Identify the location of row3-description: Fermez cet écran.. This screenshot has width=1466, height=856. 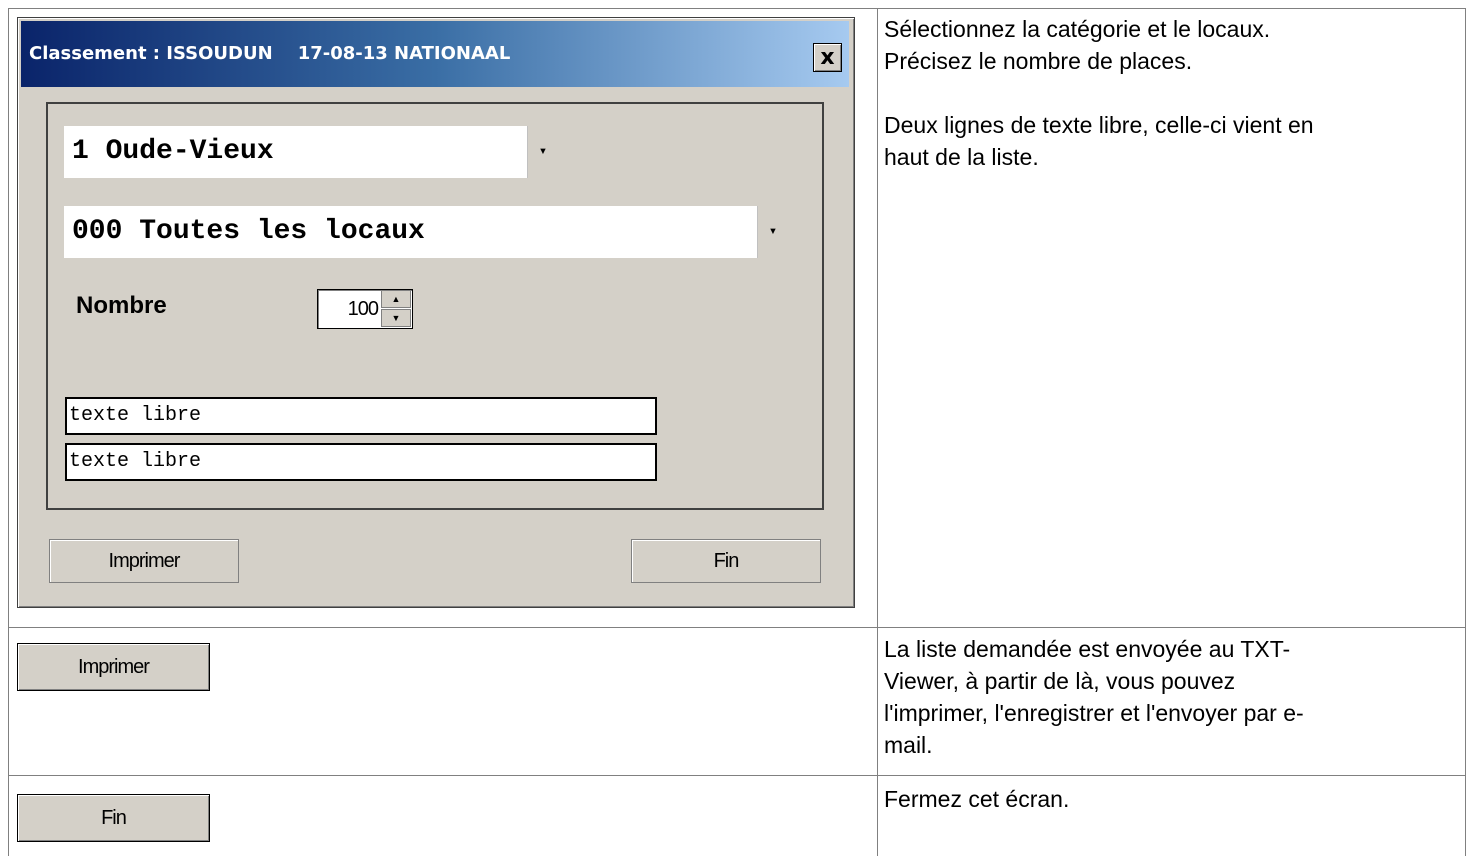
(1164, 799).